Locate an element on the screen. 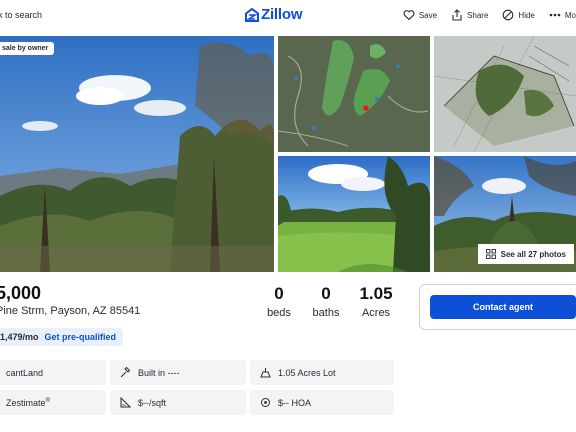 The image size is (576, 432). hoa-icon is located at coordinates (265, 402).